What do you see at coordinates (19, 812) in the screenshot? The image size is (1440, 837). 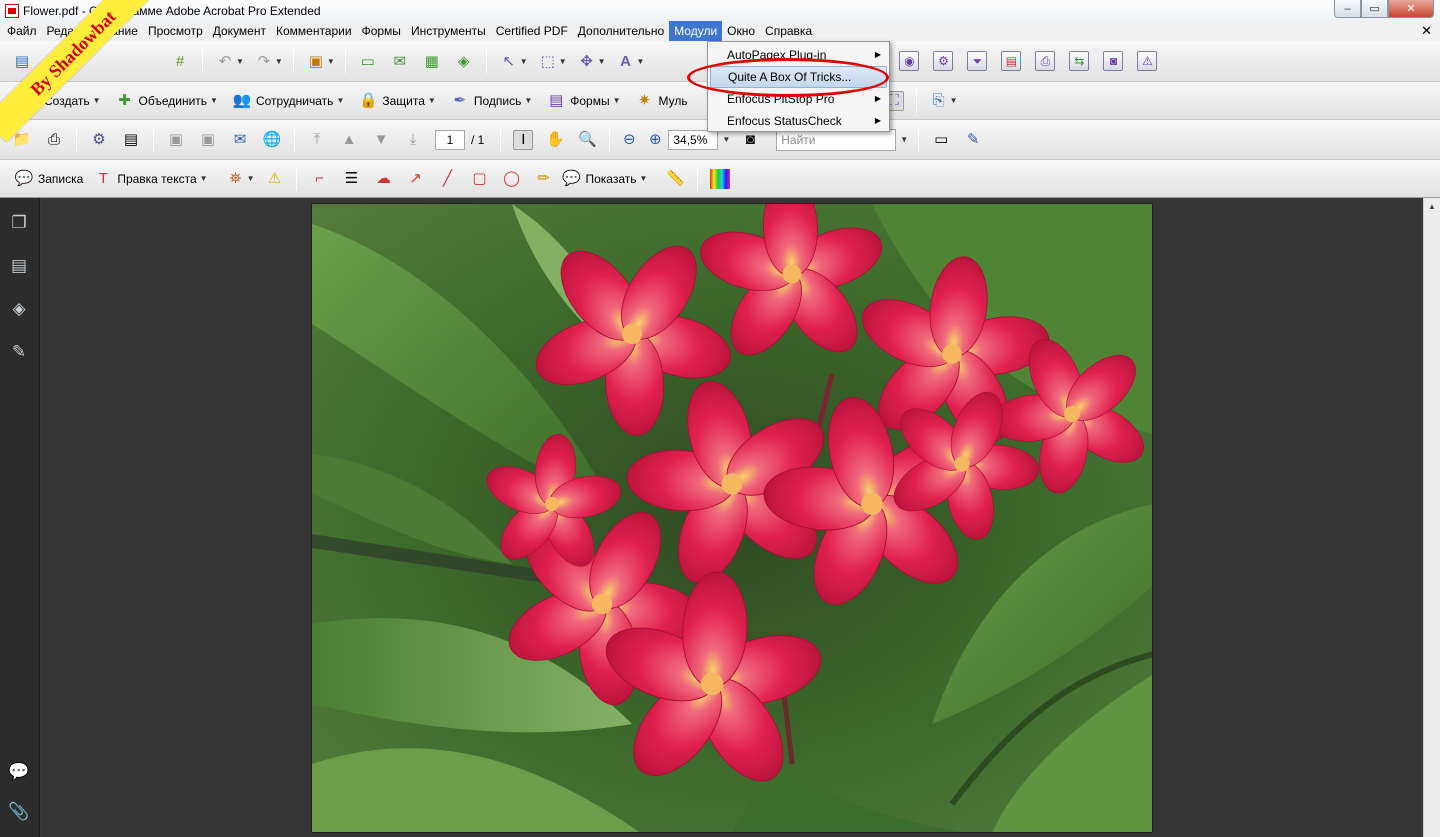 I see `attachment-icon: 📎` at bounding box center [19, 812].